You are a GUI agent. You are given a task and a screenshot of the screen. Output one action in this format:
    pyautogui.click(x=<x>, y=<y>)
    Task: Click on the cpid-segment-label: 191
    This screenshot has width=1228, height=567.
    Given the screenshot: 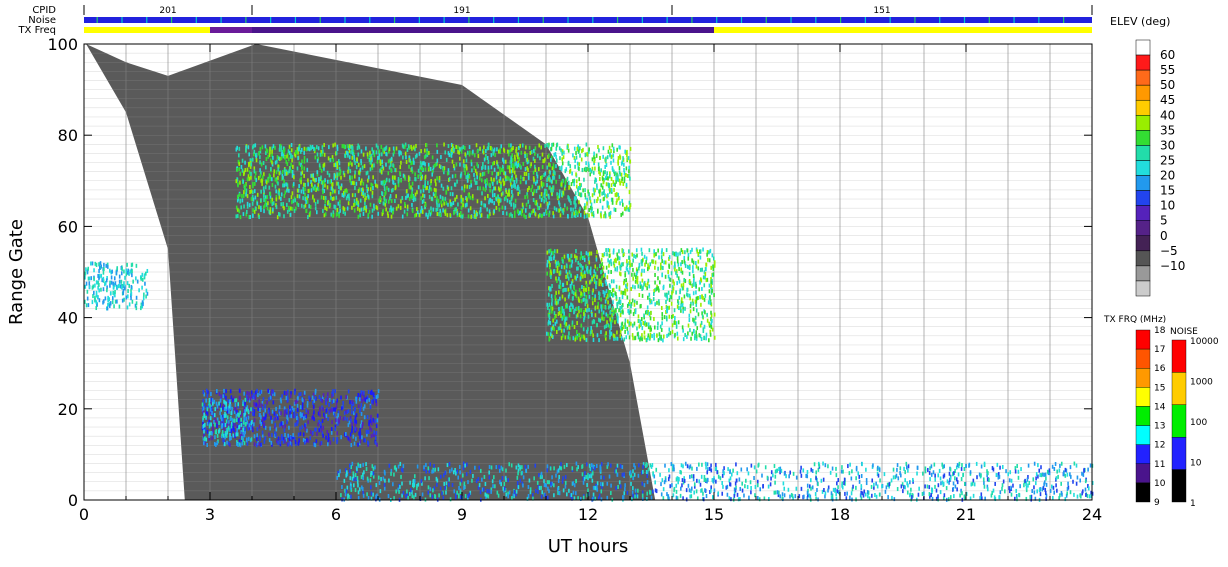 What is the action you would take?
    pyautogui.click(x=461, y=11)
    